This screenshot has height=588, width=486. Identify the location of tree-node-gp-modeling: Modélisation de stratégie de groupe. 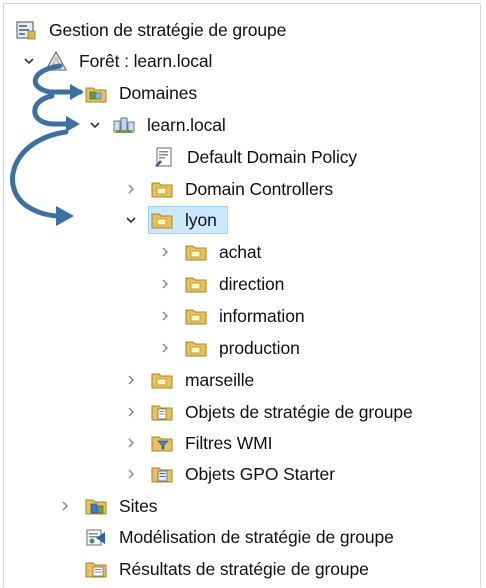
(240, 537).